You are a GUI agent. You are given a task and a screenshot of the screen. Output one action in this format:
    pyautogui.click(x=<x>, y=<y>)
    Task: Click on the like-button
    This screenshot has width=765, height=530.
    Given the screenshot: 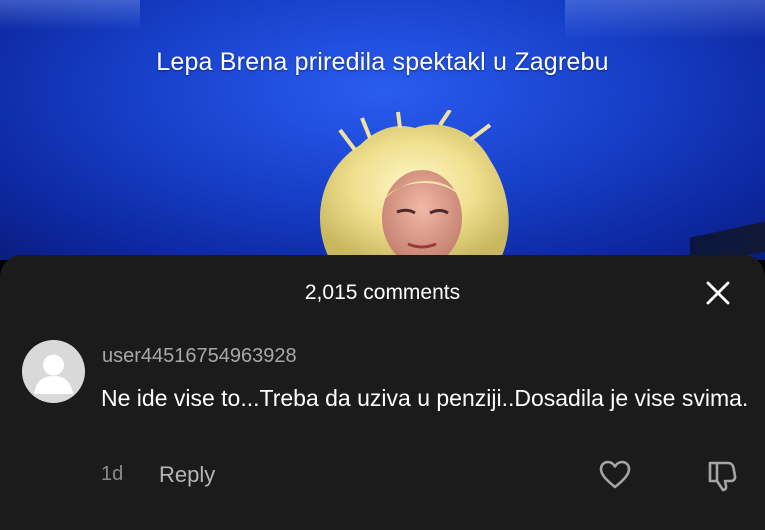 What is the action you would take?
    pyautogui.click(x=615, y=475)
    